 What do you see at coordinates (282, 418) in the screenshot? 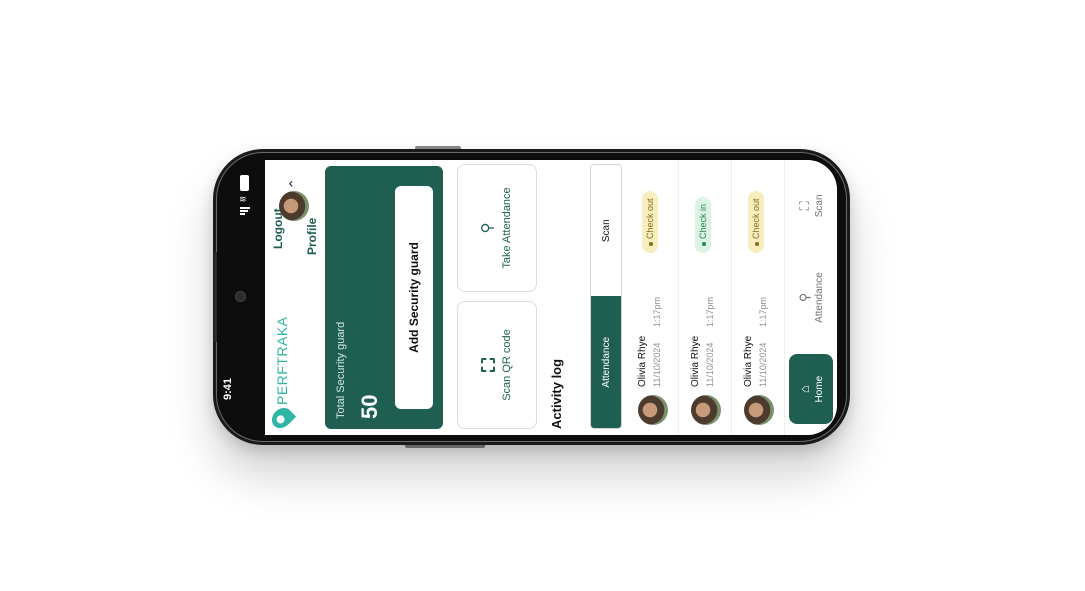
I see `brand-icon` at bounding box center [282, 418].